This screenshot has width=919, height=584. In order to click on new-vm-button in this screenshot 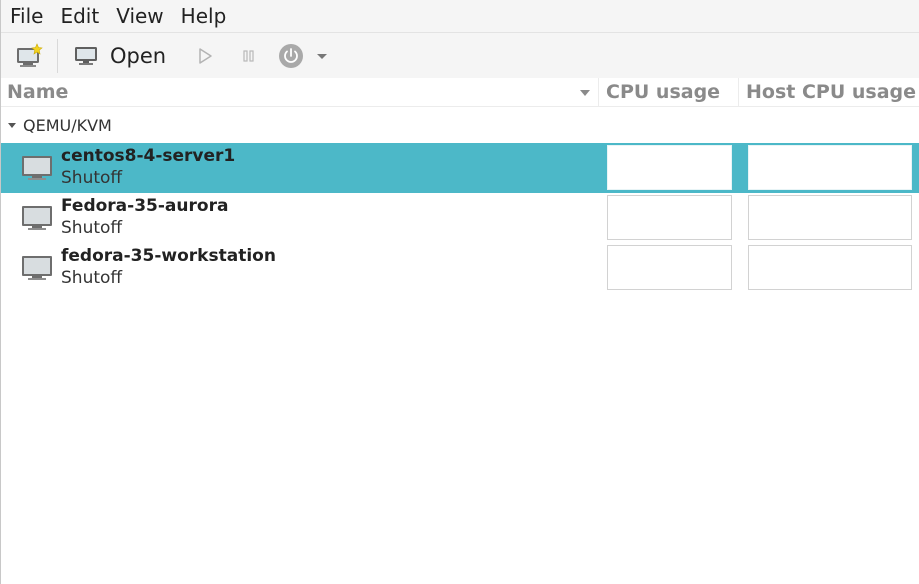, I will do `click(29, 56)`.